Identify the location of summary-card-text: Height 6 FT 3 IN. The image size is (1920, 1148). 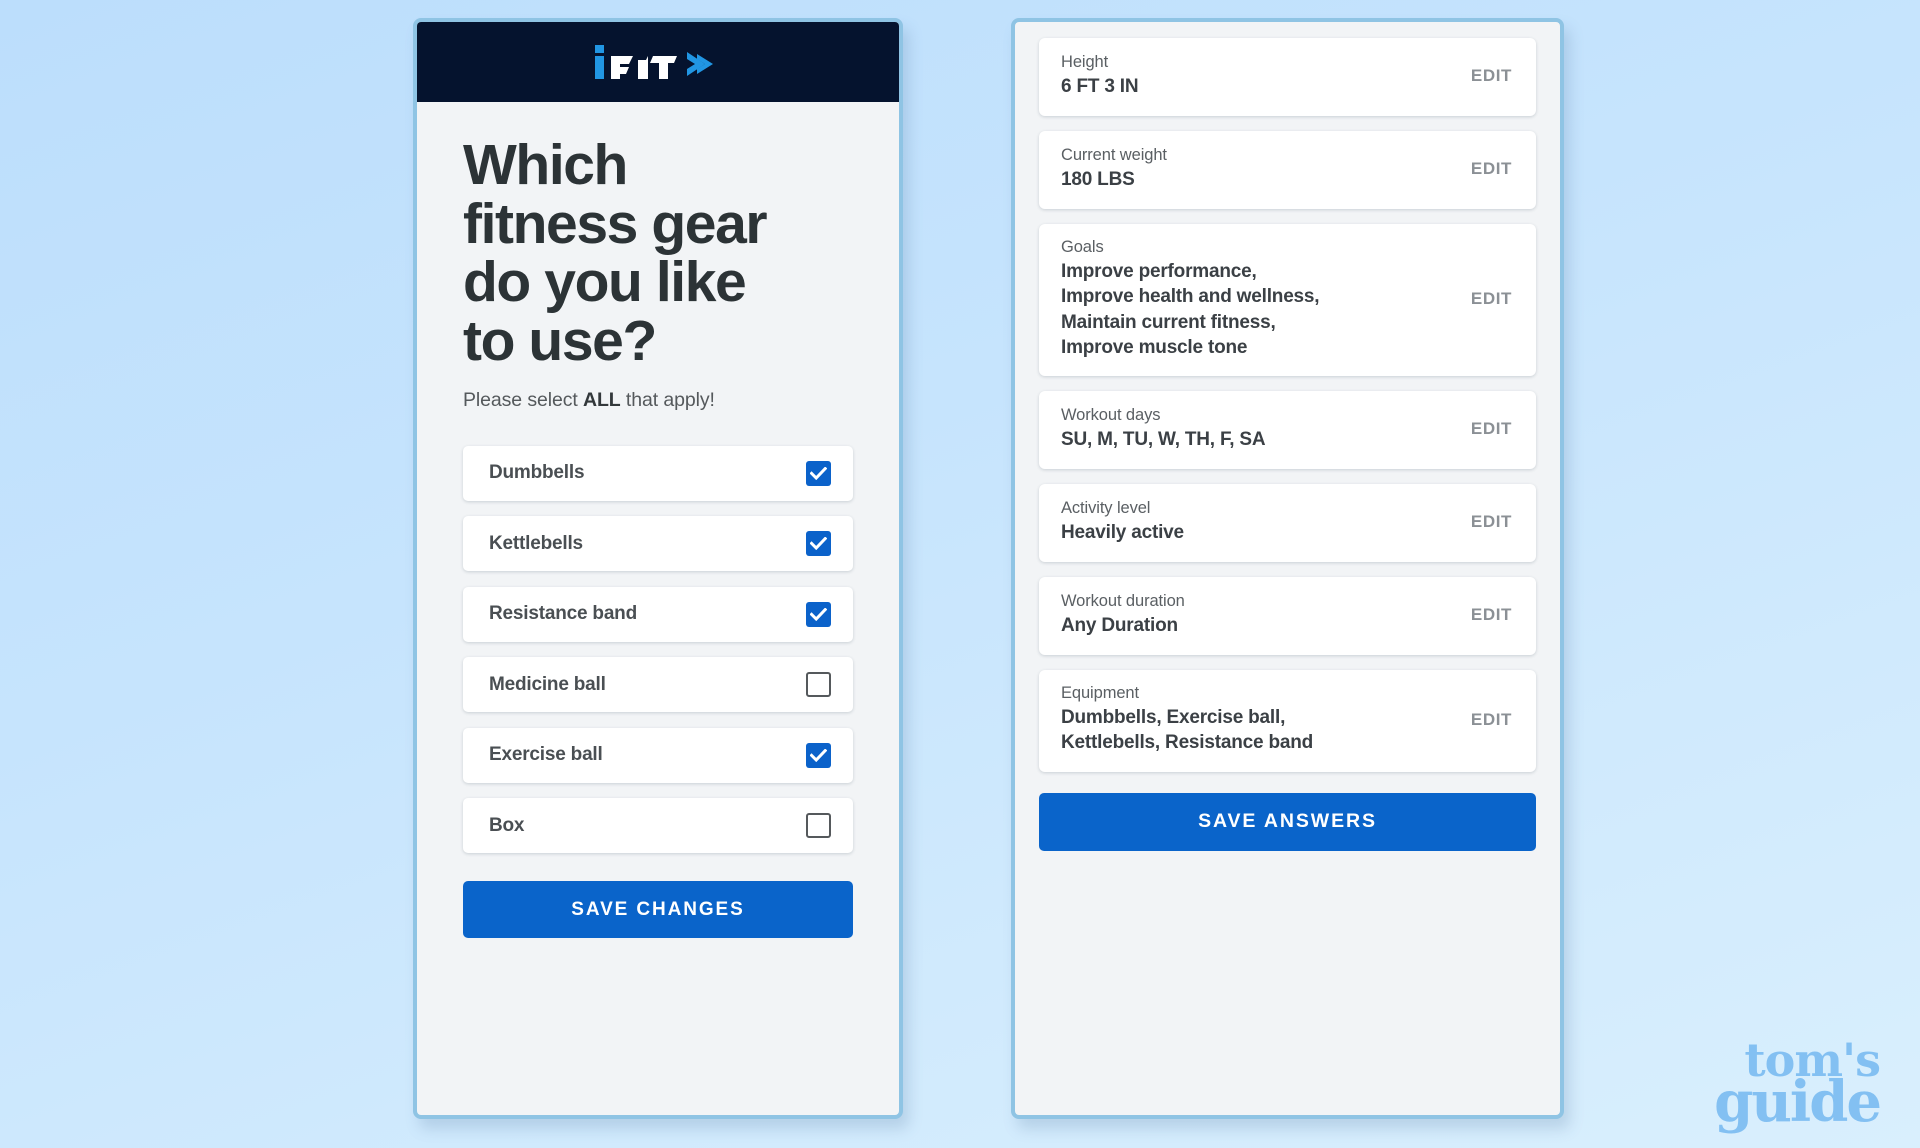
(1100, 75).